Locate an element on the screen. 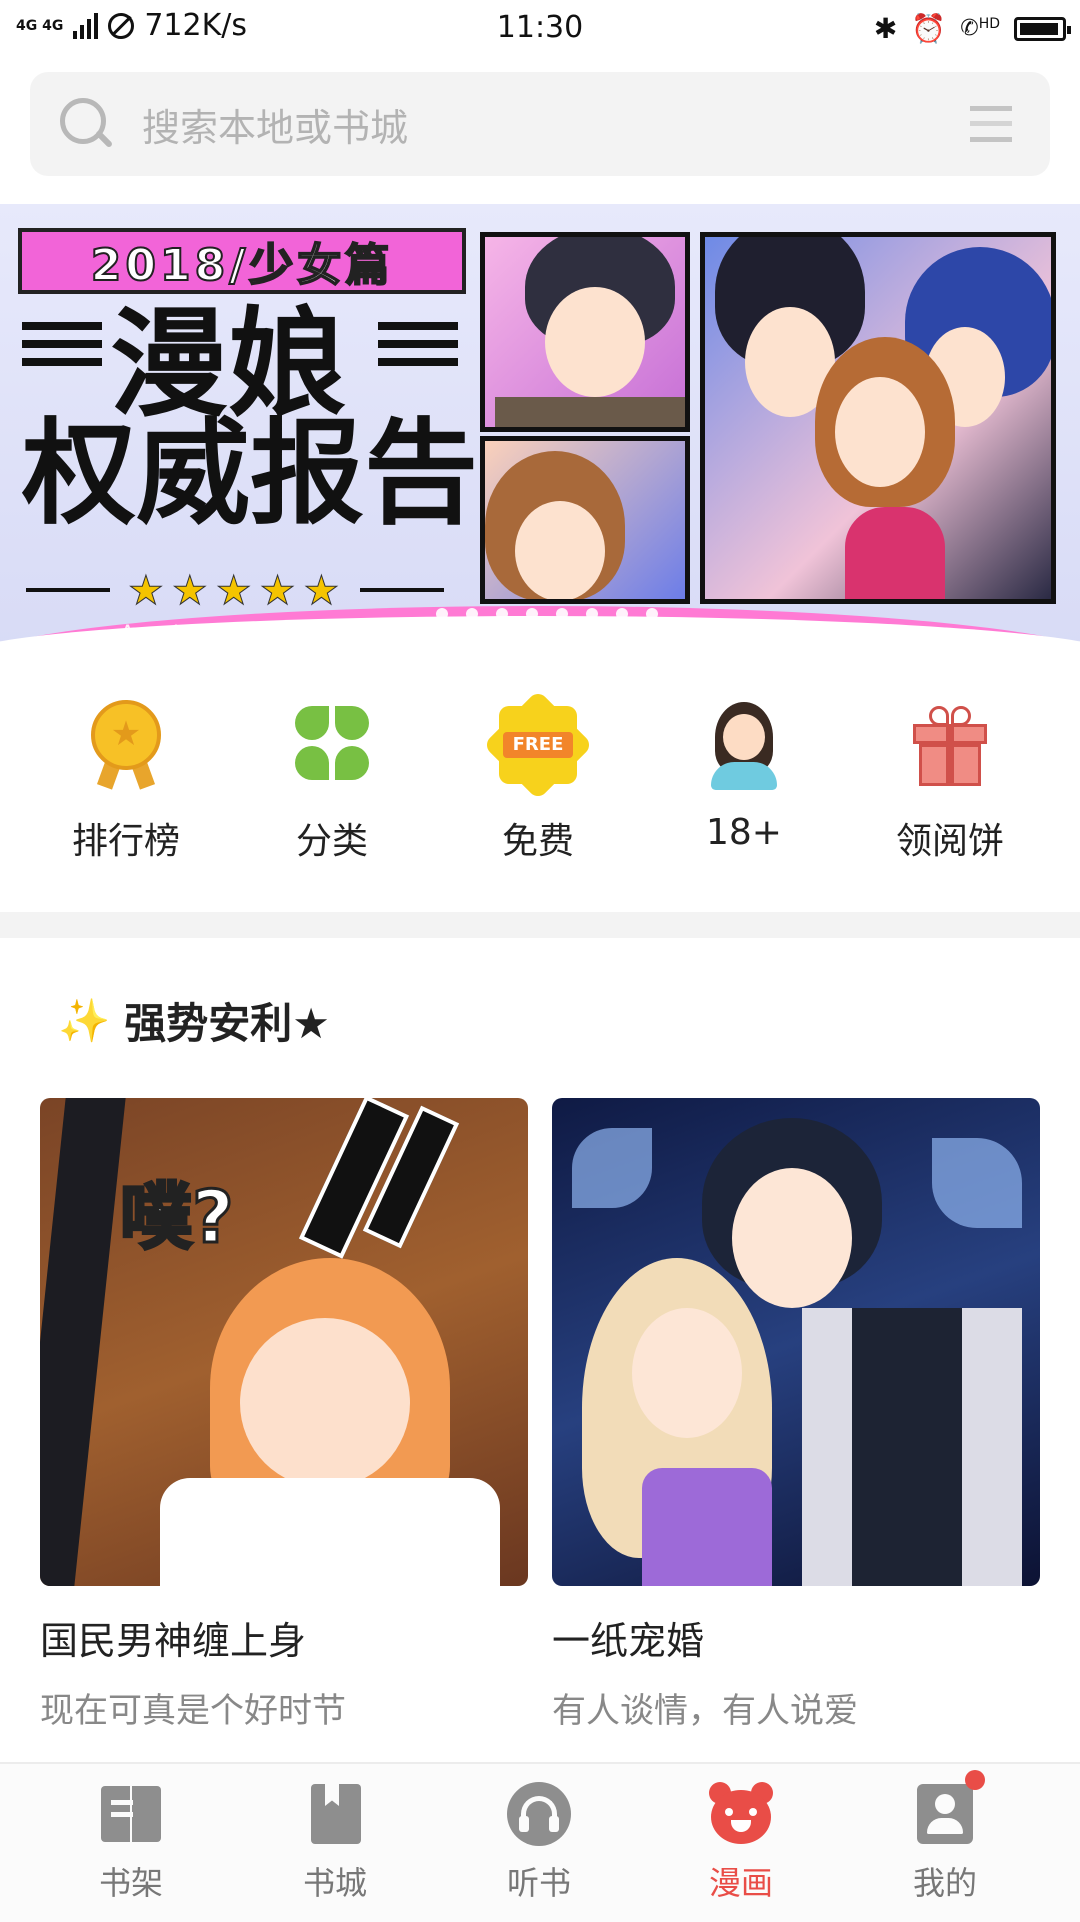 The image size is (1080, 1922). comic-subtitle: 有人谈情，有人说爱 is located at coordinates (705, 1711).